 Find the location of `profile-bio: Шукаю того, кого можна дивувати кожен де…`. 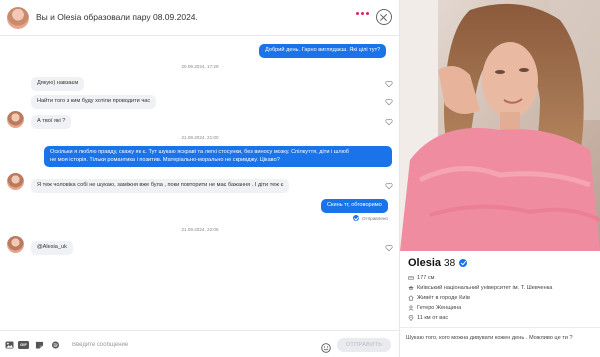

profile-bio: Шукаю того, кого можна дивувати кожен де… is located at coordinates (489, 338).